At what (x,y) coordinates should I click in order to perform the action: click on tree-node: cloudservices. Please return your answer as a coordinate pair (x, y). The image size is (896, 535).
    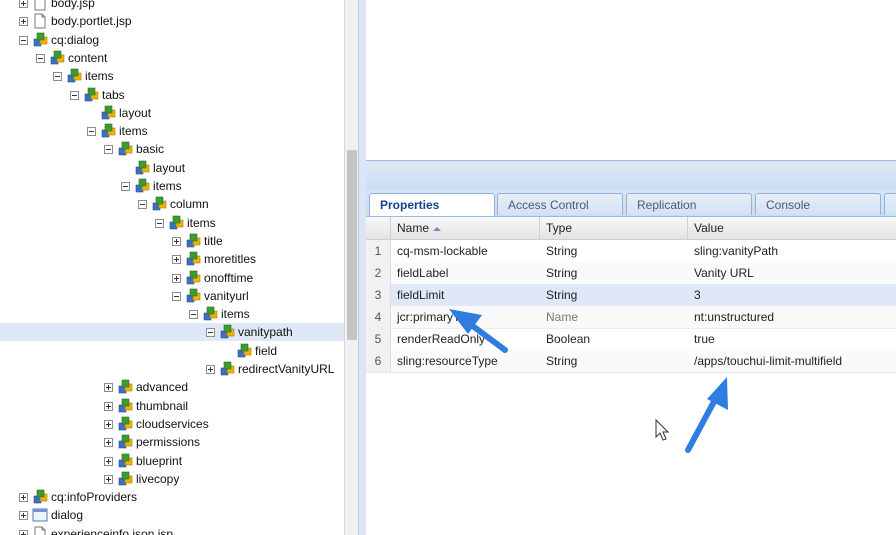
    Looking at the image, I should click on (156, 424).